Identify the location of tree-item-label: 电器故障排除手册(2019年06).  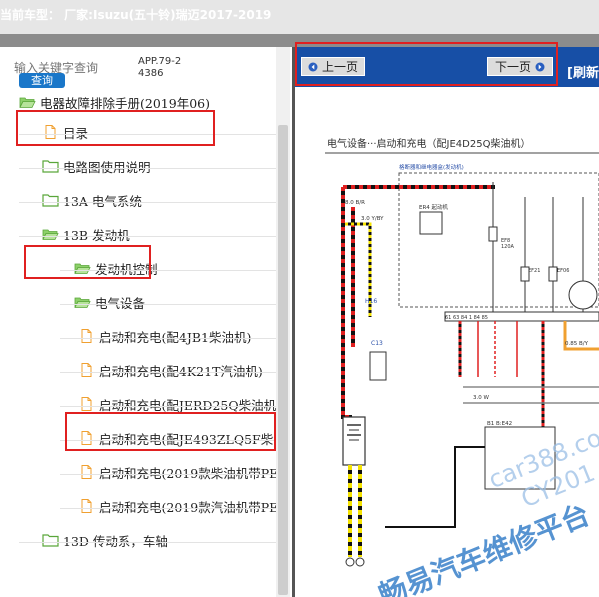
(125, 103).